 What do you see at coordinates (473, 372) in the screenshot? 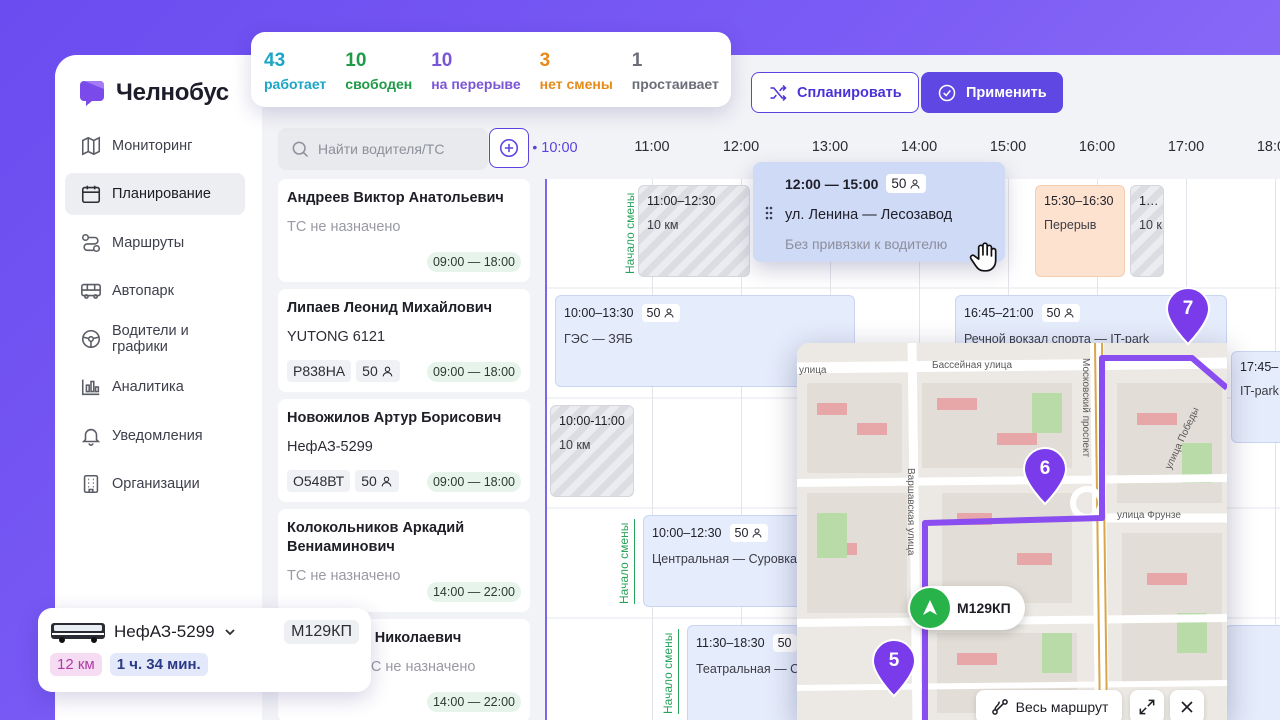
I see `shift-time-badge: 09:00 — 18:00` at bounding box center [473, 372].